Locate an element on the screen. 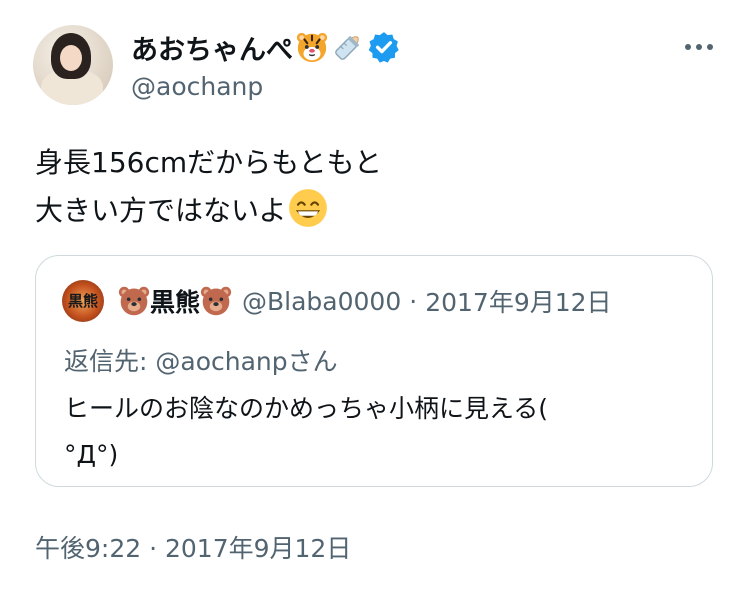 The image size is (750, 595). tweet-text-line-content: 大きい方ではないよ is located at coordinates (161, 210).